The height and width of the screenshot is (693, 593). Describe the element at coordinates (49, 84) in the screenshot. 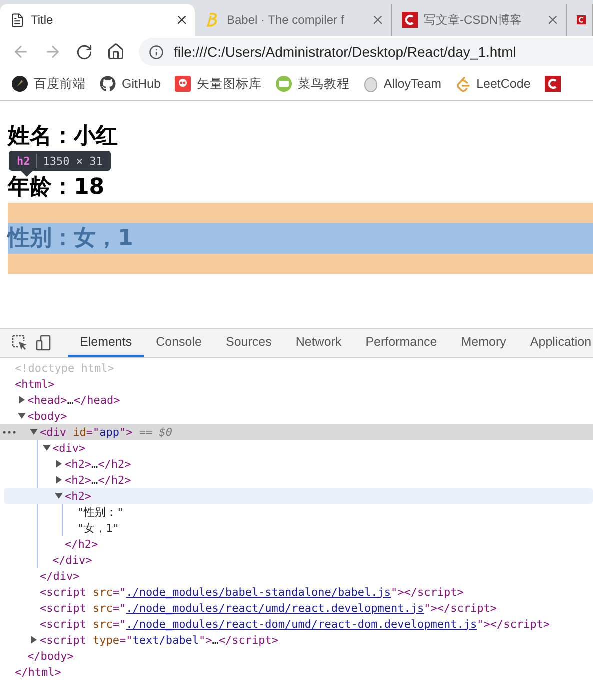

I see `bookmark: 百度前端` at that location.